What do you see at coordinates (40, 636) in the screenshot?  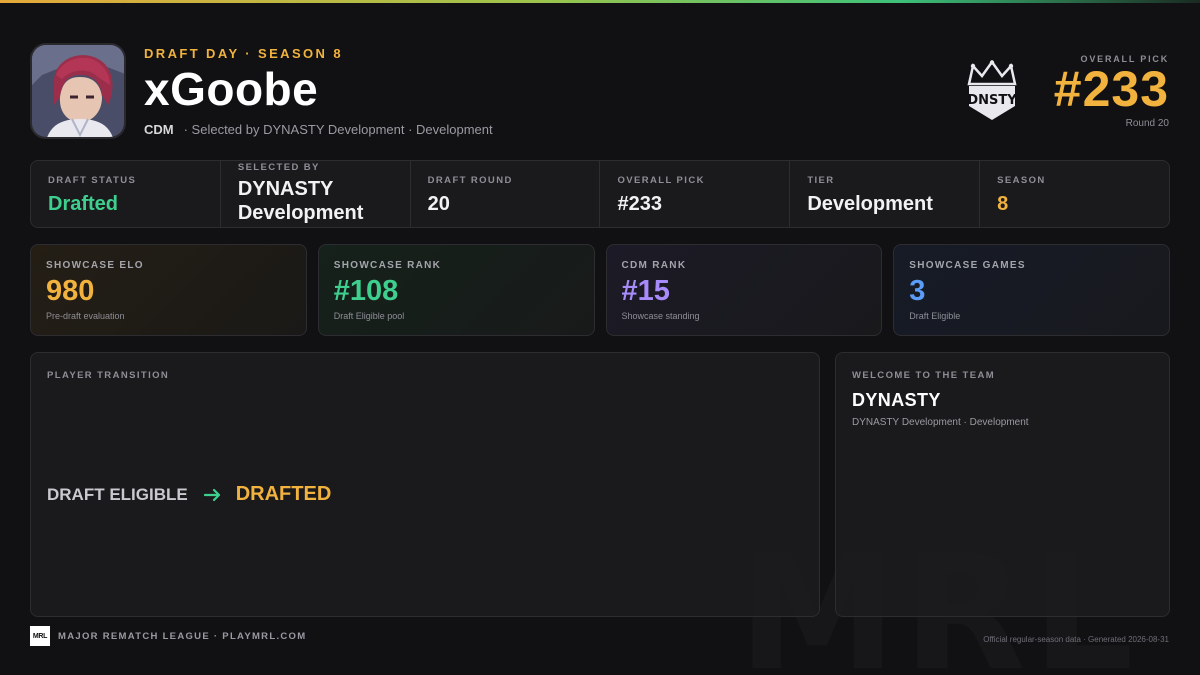 I see `league-logo-icon: MRL` at bounding box center [40, 636].